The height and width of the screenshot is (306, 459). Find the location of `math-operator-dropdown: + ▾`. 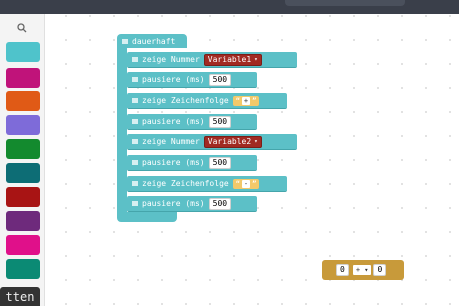

math-operator-dropdown: + ▾ is located at coordinates (362, 270).